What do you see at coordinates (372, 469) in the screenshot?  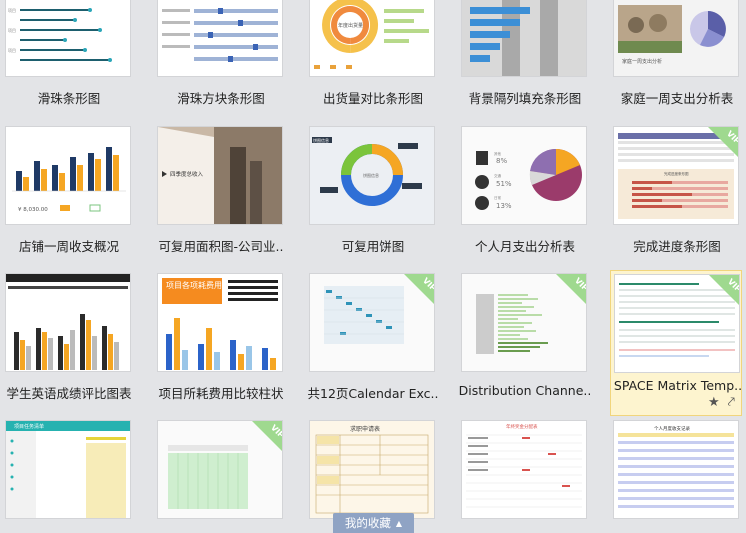 I see `template-thumbnail: 求职申请表` at bounding box center [372, 469].